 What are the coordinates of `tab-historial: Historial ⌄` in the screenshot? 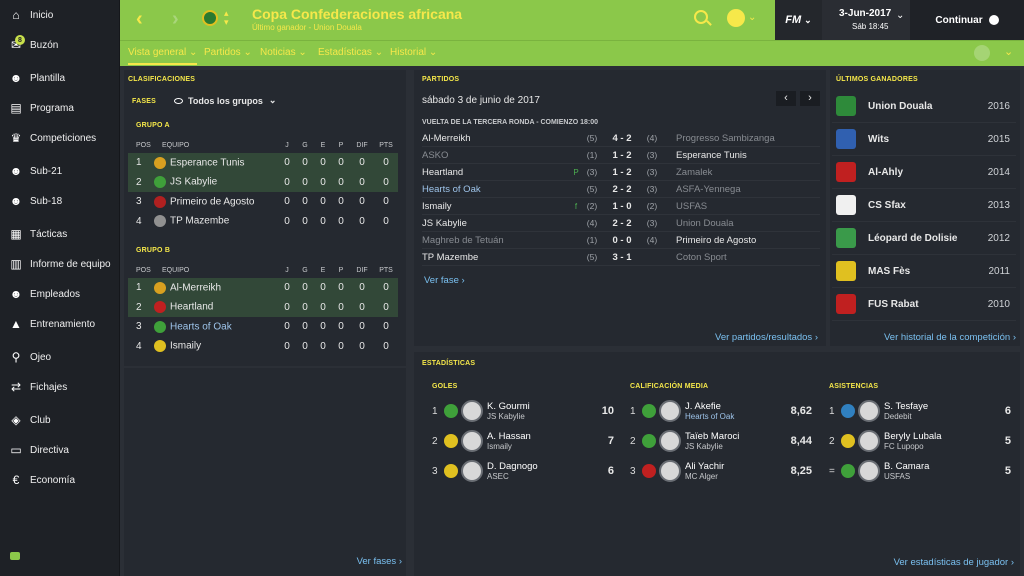 It's located at (413, 52).